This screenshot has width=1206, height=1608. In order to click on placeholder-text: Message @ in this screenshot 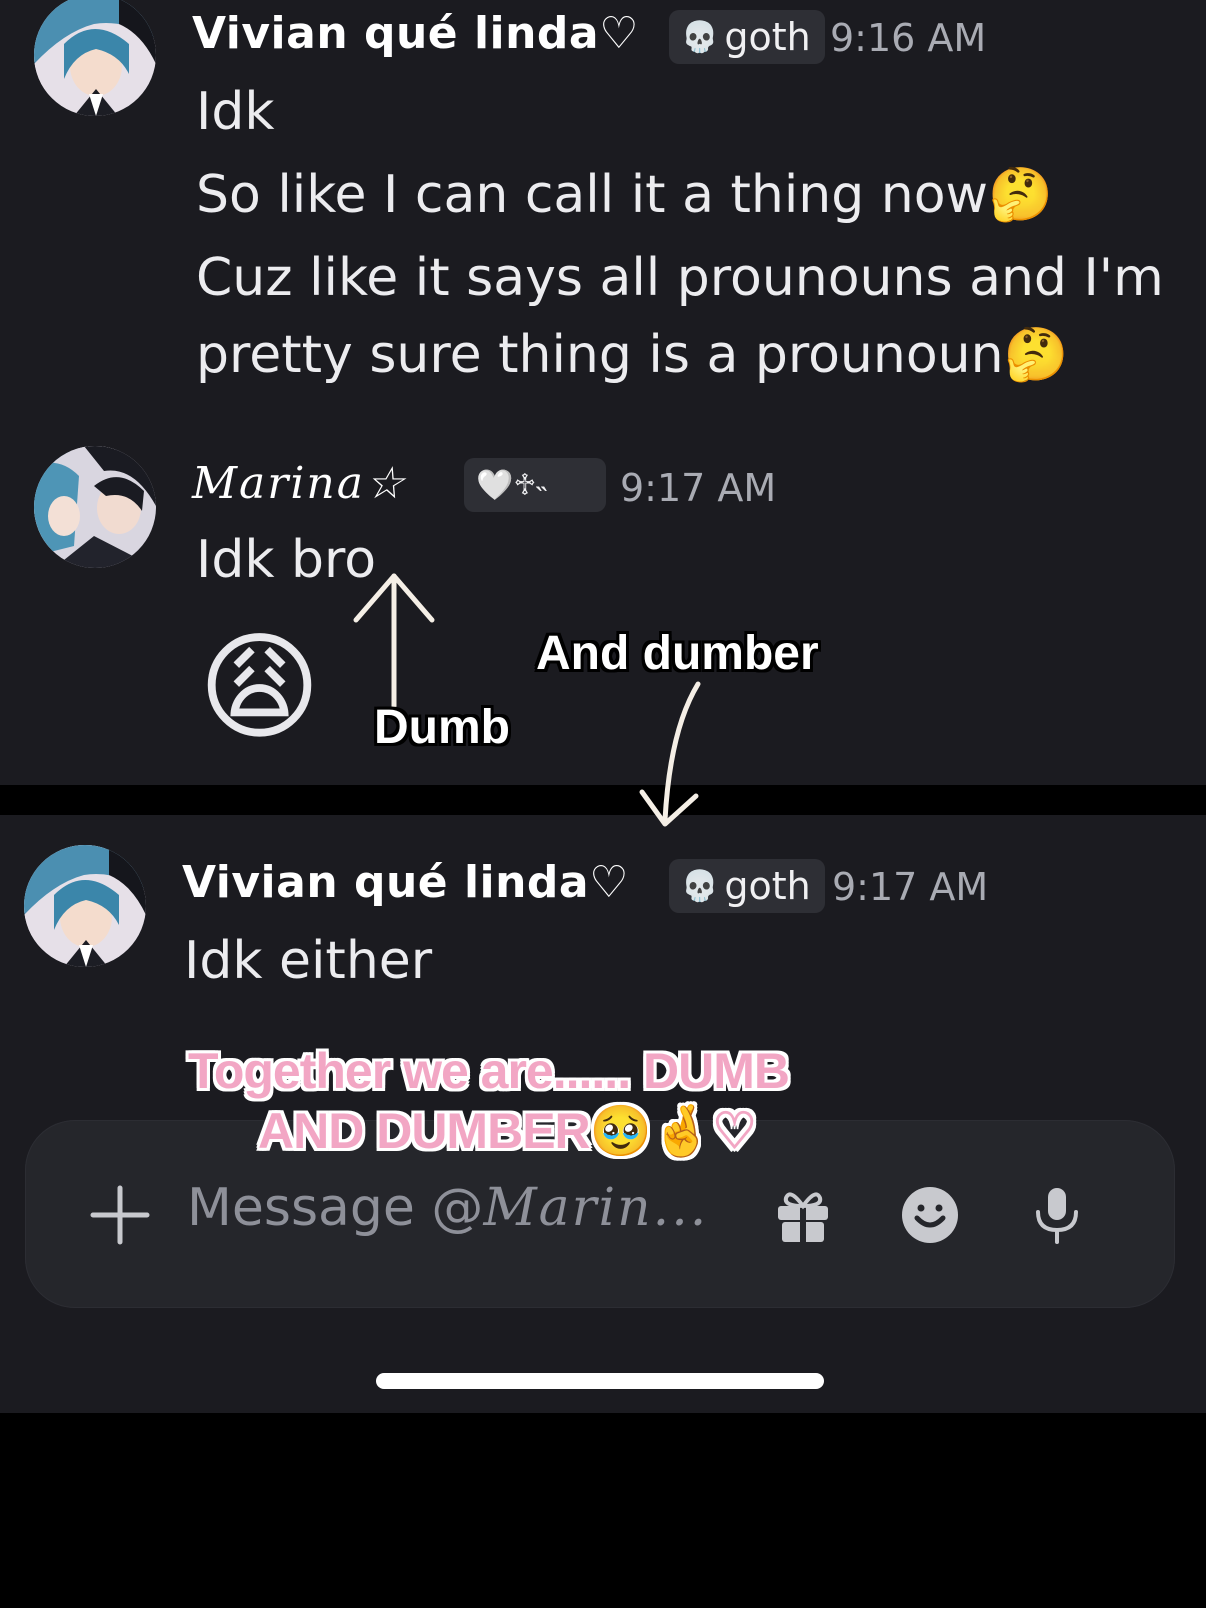, I will do `click(335, 1208)`.